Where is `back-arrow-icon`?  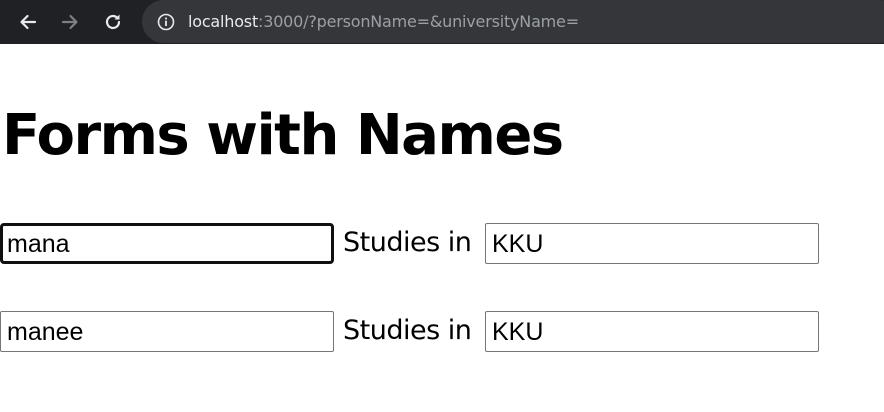 back-arrow-icon is located at coordinates (28, 22).